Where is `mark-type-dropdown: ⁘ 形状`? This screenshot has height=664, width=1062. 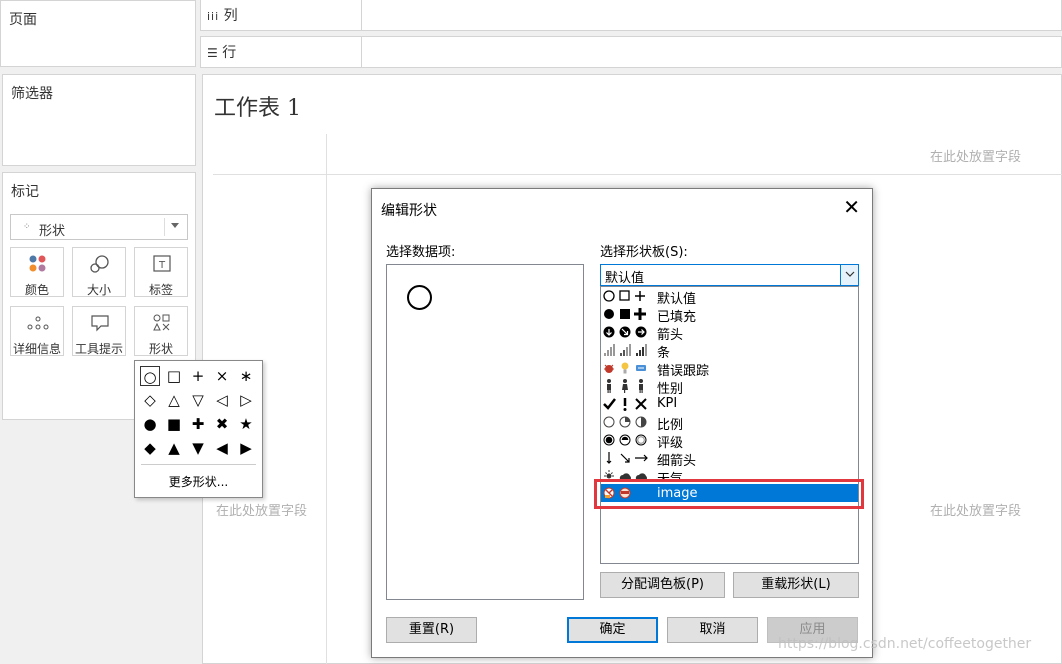
mark-type-dropdown: ⁘ 形状 is located at coordinates (99, 227).